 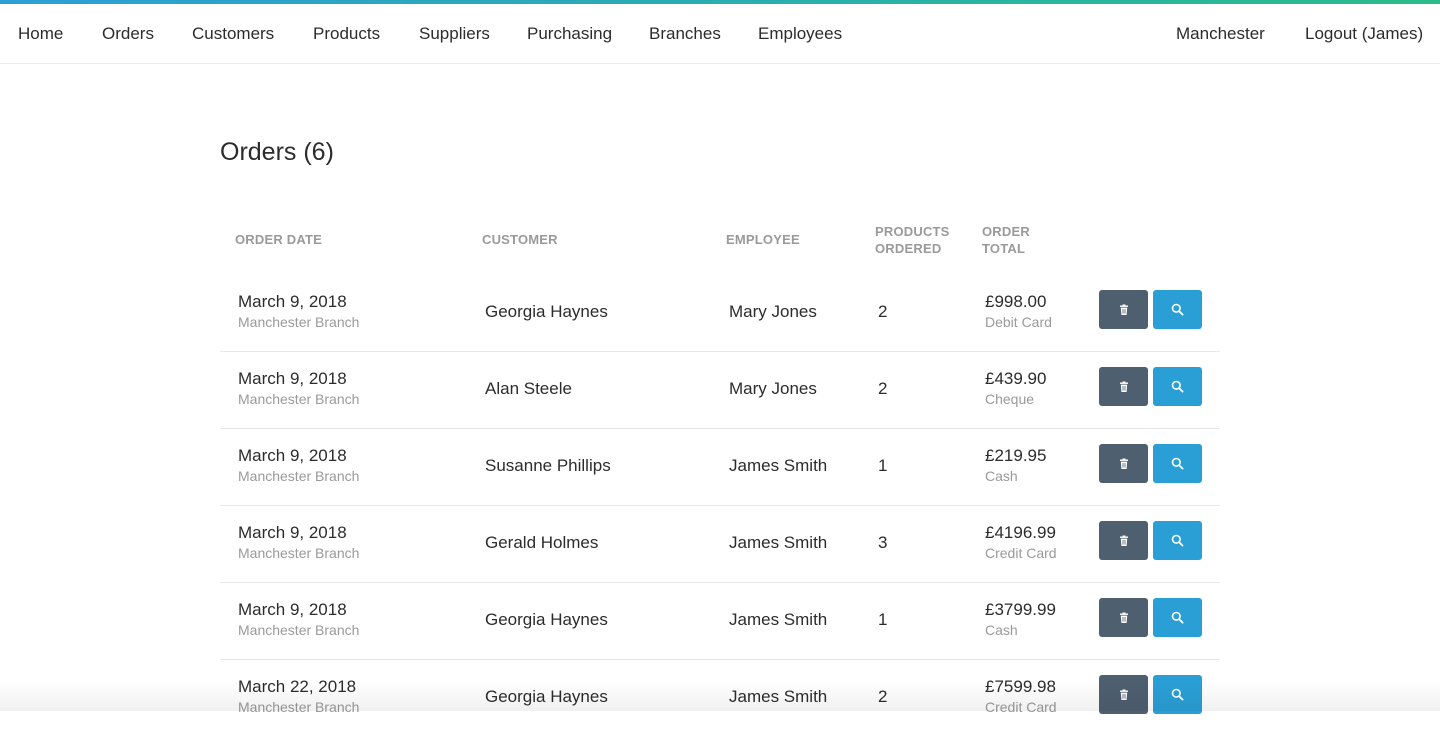 What do you see at coordinates (1010, 399) in the screenshot?
I see `order-payment-method: Cheque` at bounding box center [1010, 399].